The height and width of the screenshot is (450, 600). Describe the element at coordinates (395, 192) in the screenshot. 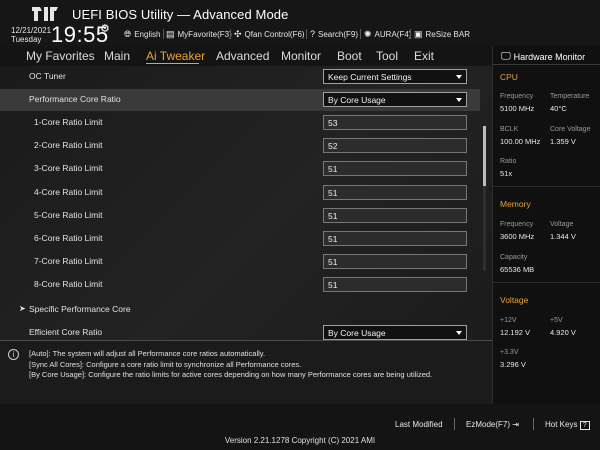

I see `4-core-ratio-input: 51` at that location.